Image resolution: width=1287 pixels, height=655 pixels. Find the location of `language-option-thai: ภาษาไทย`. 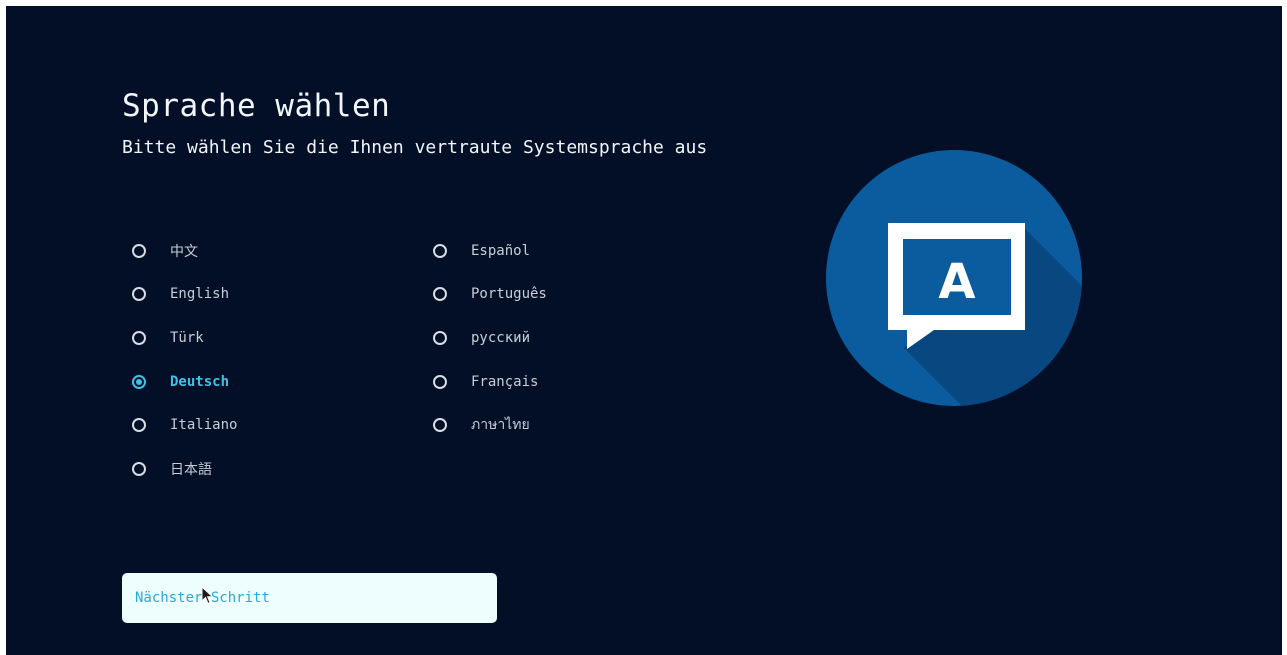

language-option-thai: ภาษาไทย is located at coordinates (490, 425).